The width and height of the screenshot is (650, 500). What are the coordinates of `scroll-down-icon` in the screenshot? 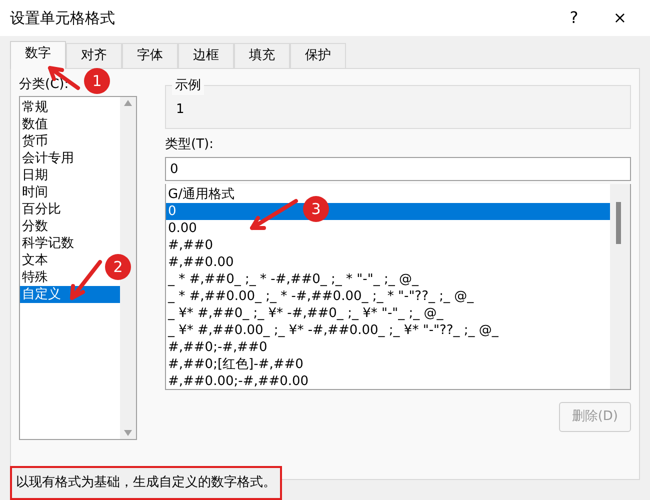 It's located at (128, 433).